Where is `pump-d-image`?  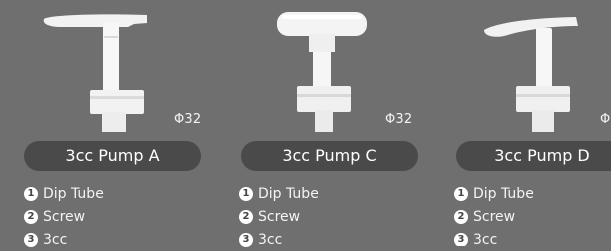 pump-d-image is located at coordinates (531, 74).